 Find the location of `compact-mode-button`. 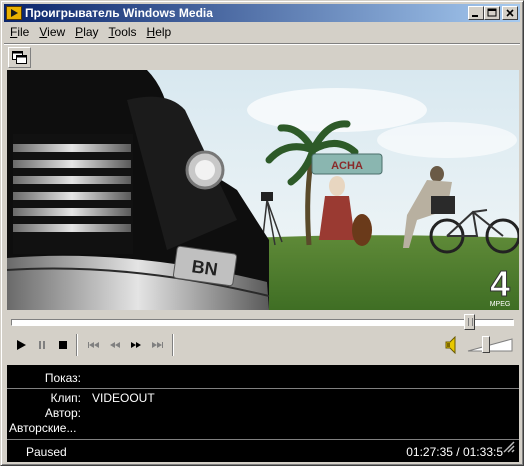

compact-mode-button is located at coordinates (19, 57).